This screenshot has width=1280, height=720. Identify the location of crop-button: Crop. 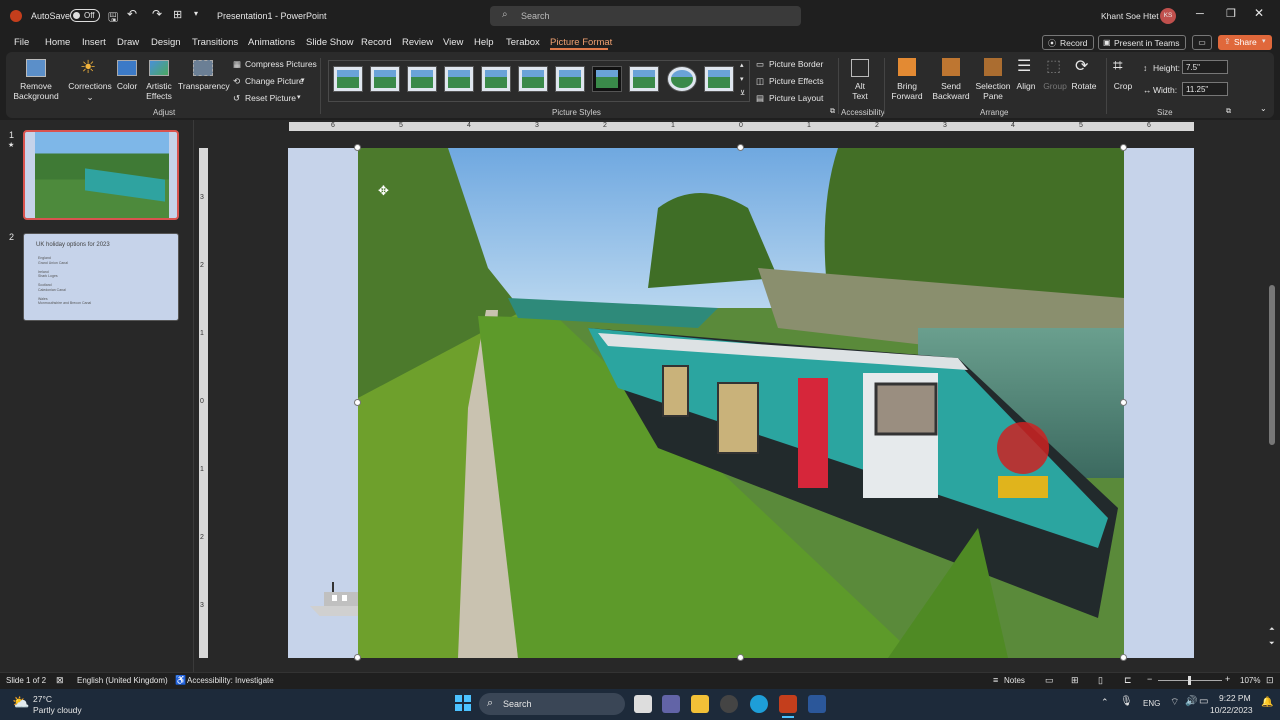
(1123, 86).